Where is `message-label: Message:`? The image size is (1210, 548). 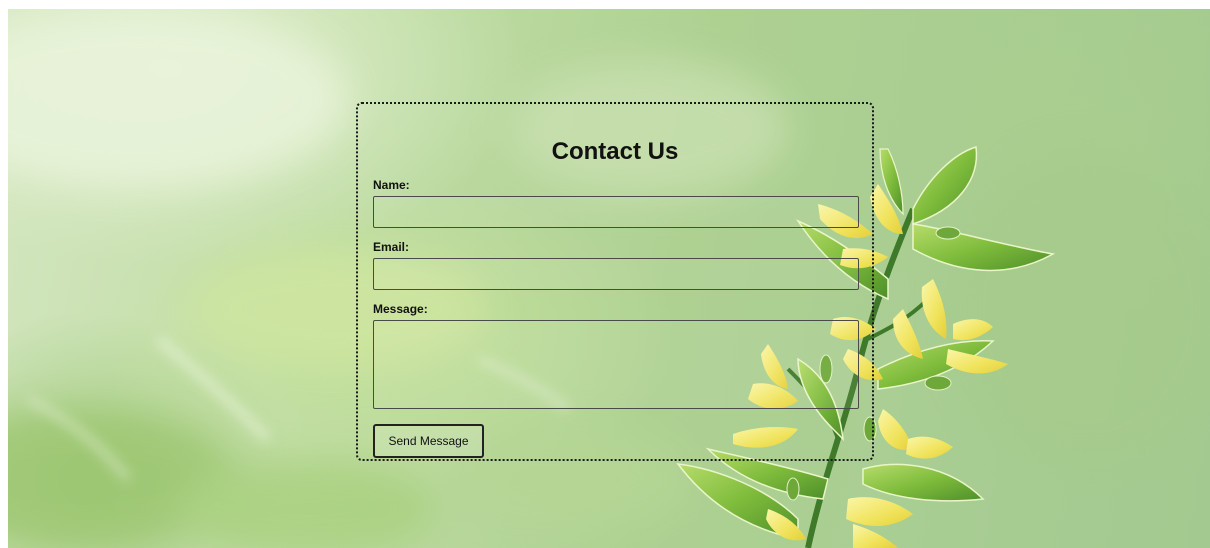
message-label: Message: is located at coordinates (400, 309).